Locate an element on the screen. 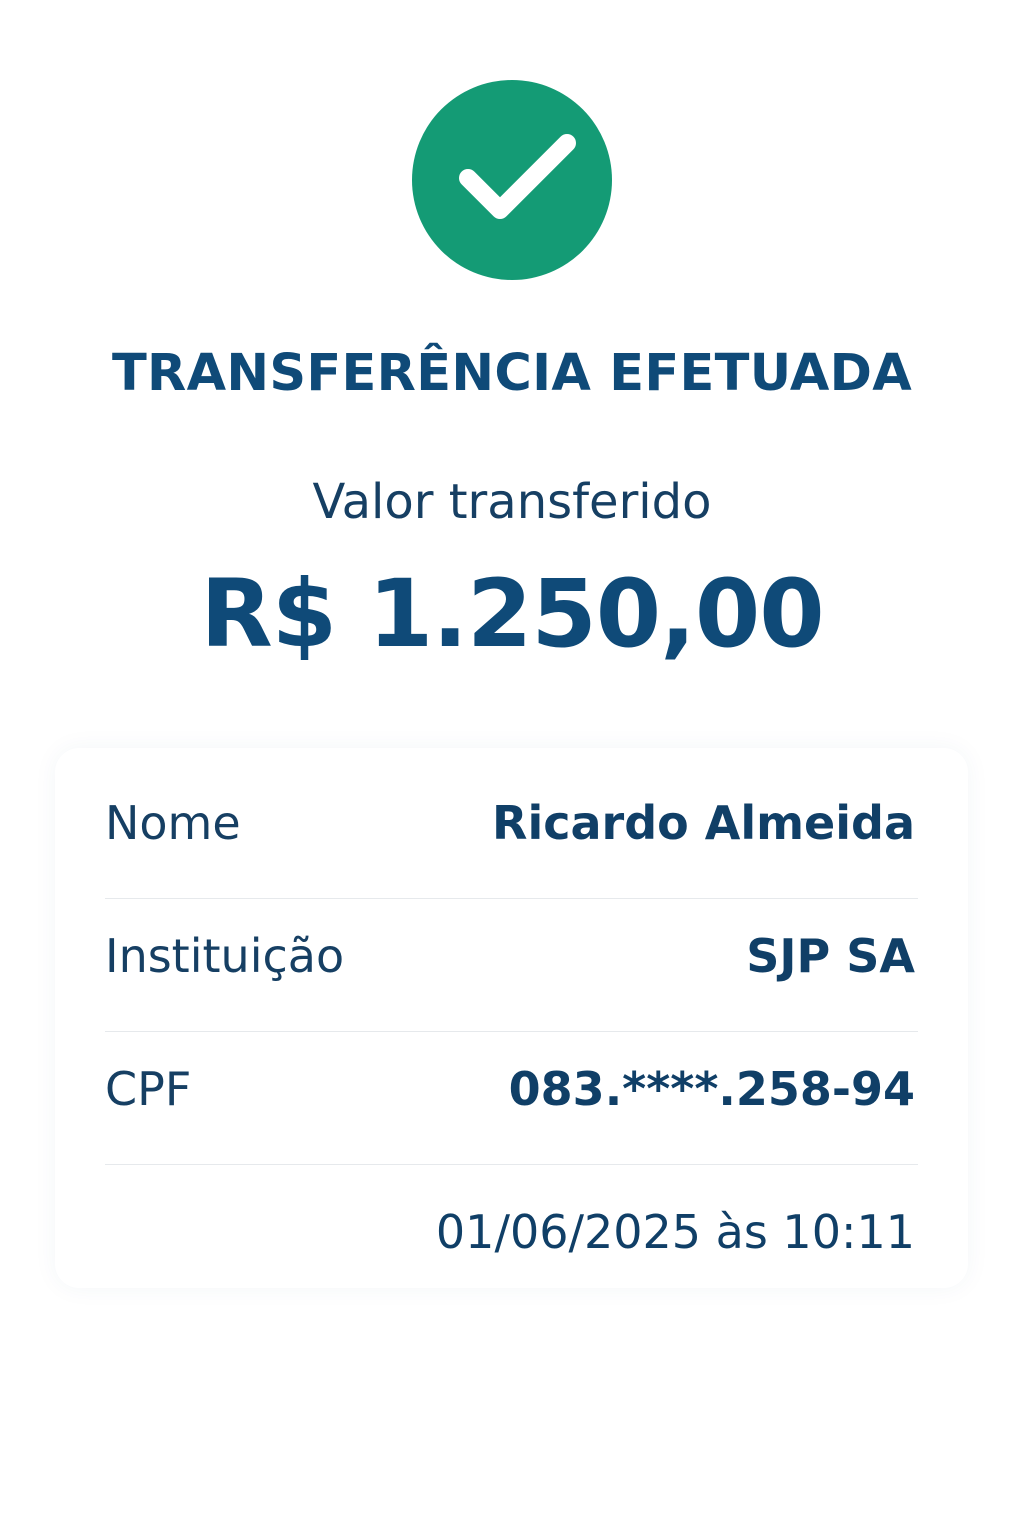  transfer-datetime: 01/06/2025 às 10:11 is located at coordinates (675, 1232).